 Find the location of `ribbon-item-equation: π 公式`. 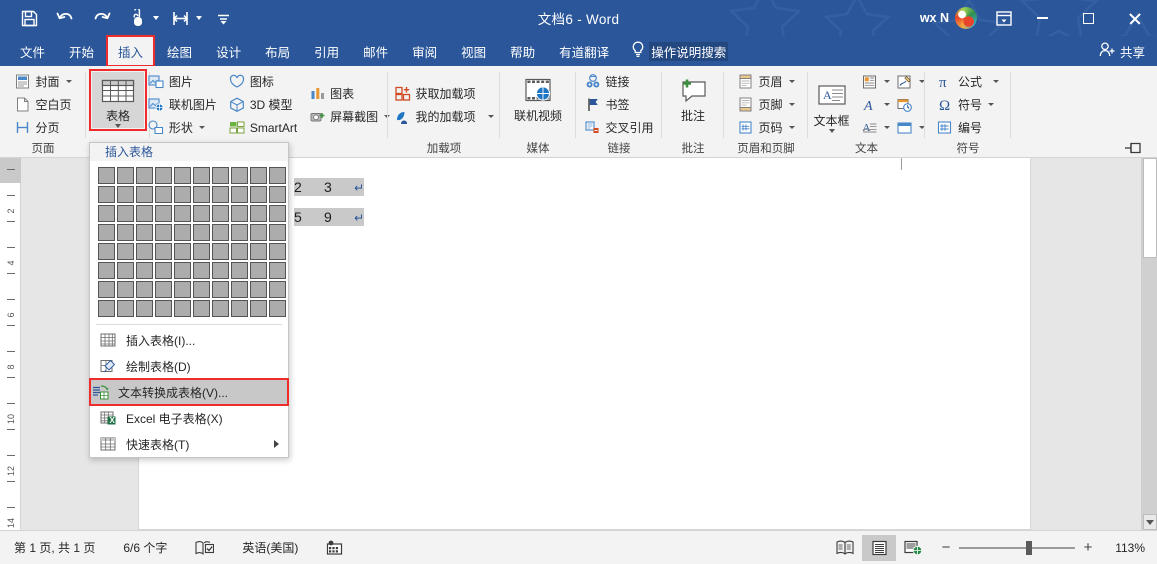

ribbon-item-equation: π 公式 is located at coordinates (968, 82).